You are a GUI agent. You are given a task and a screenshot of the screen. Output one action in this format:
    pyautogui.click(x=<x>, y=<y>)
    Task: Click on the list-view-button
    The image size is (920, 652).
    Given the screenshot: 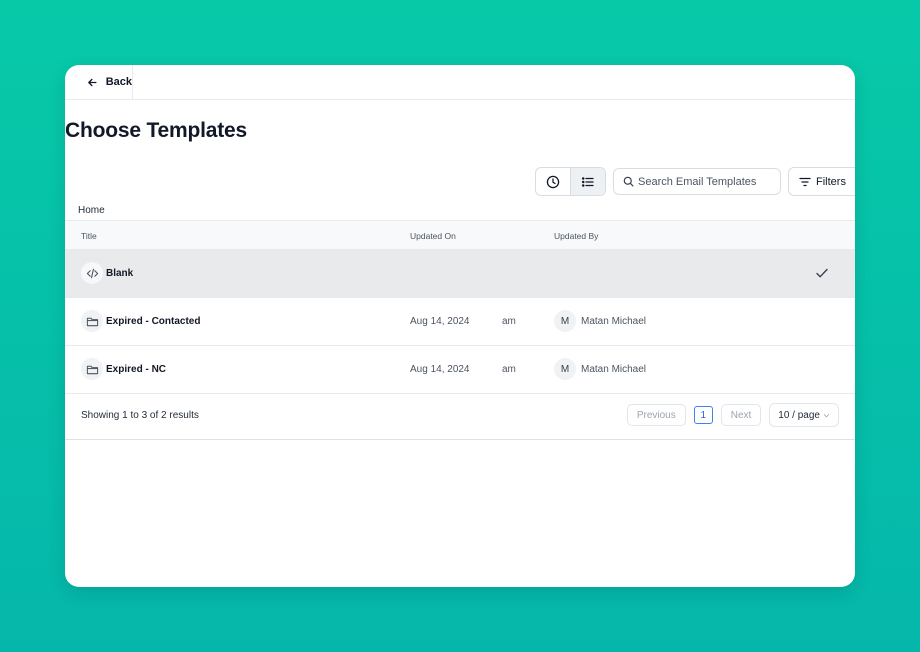 What is the action you would take?
    pyautogui.click(x=587, y=181)
    